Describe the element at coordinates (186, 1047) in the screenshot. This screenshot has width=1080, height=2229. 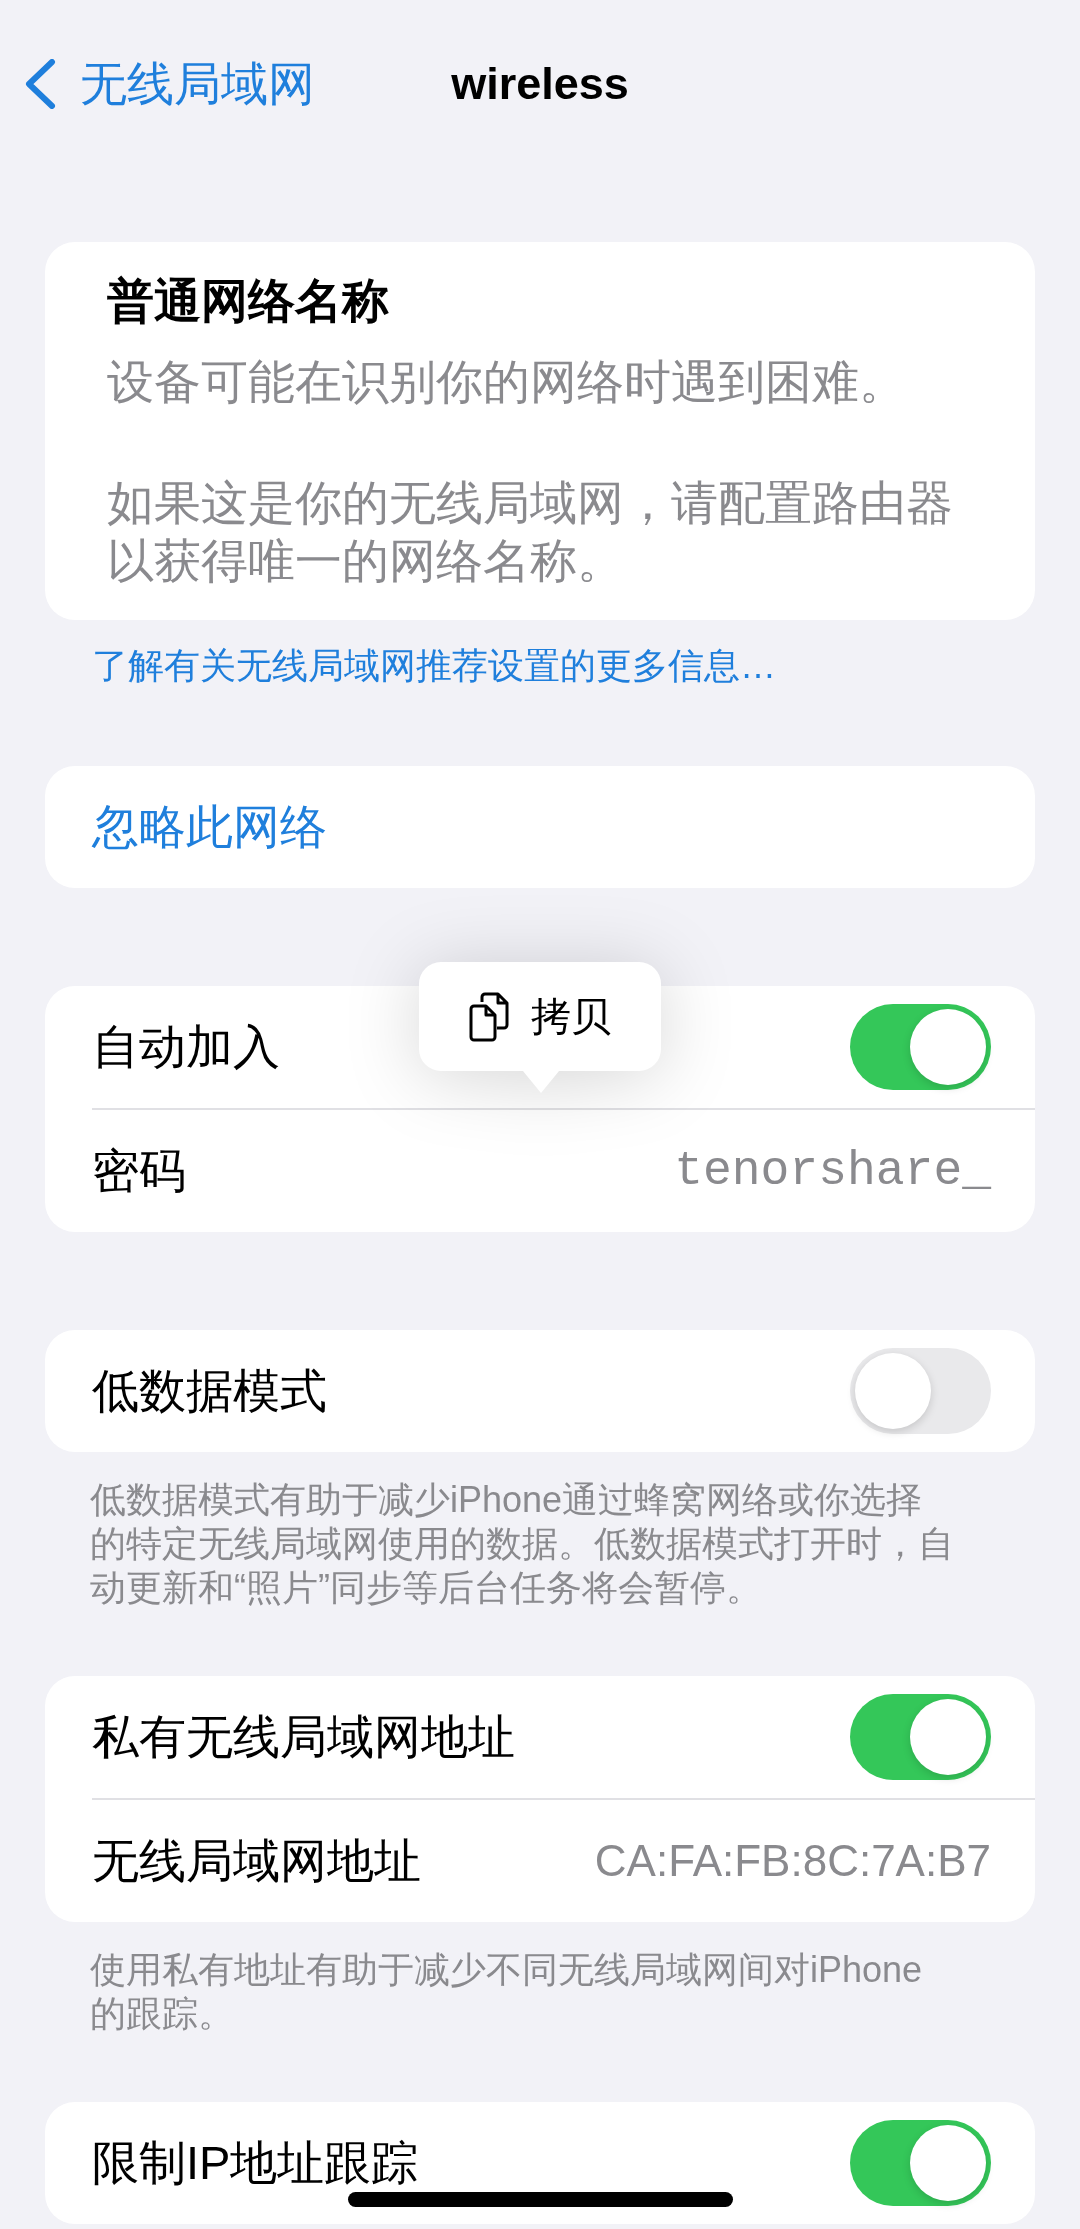
I see `row-label: 自动加入` at that location.